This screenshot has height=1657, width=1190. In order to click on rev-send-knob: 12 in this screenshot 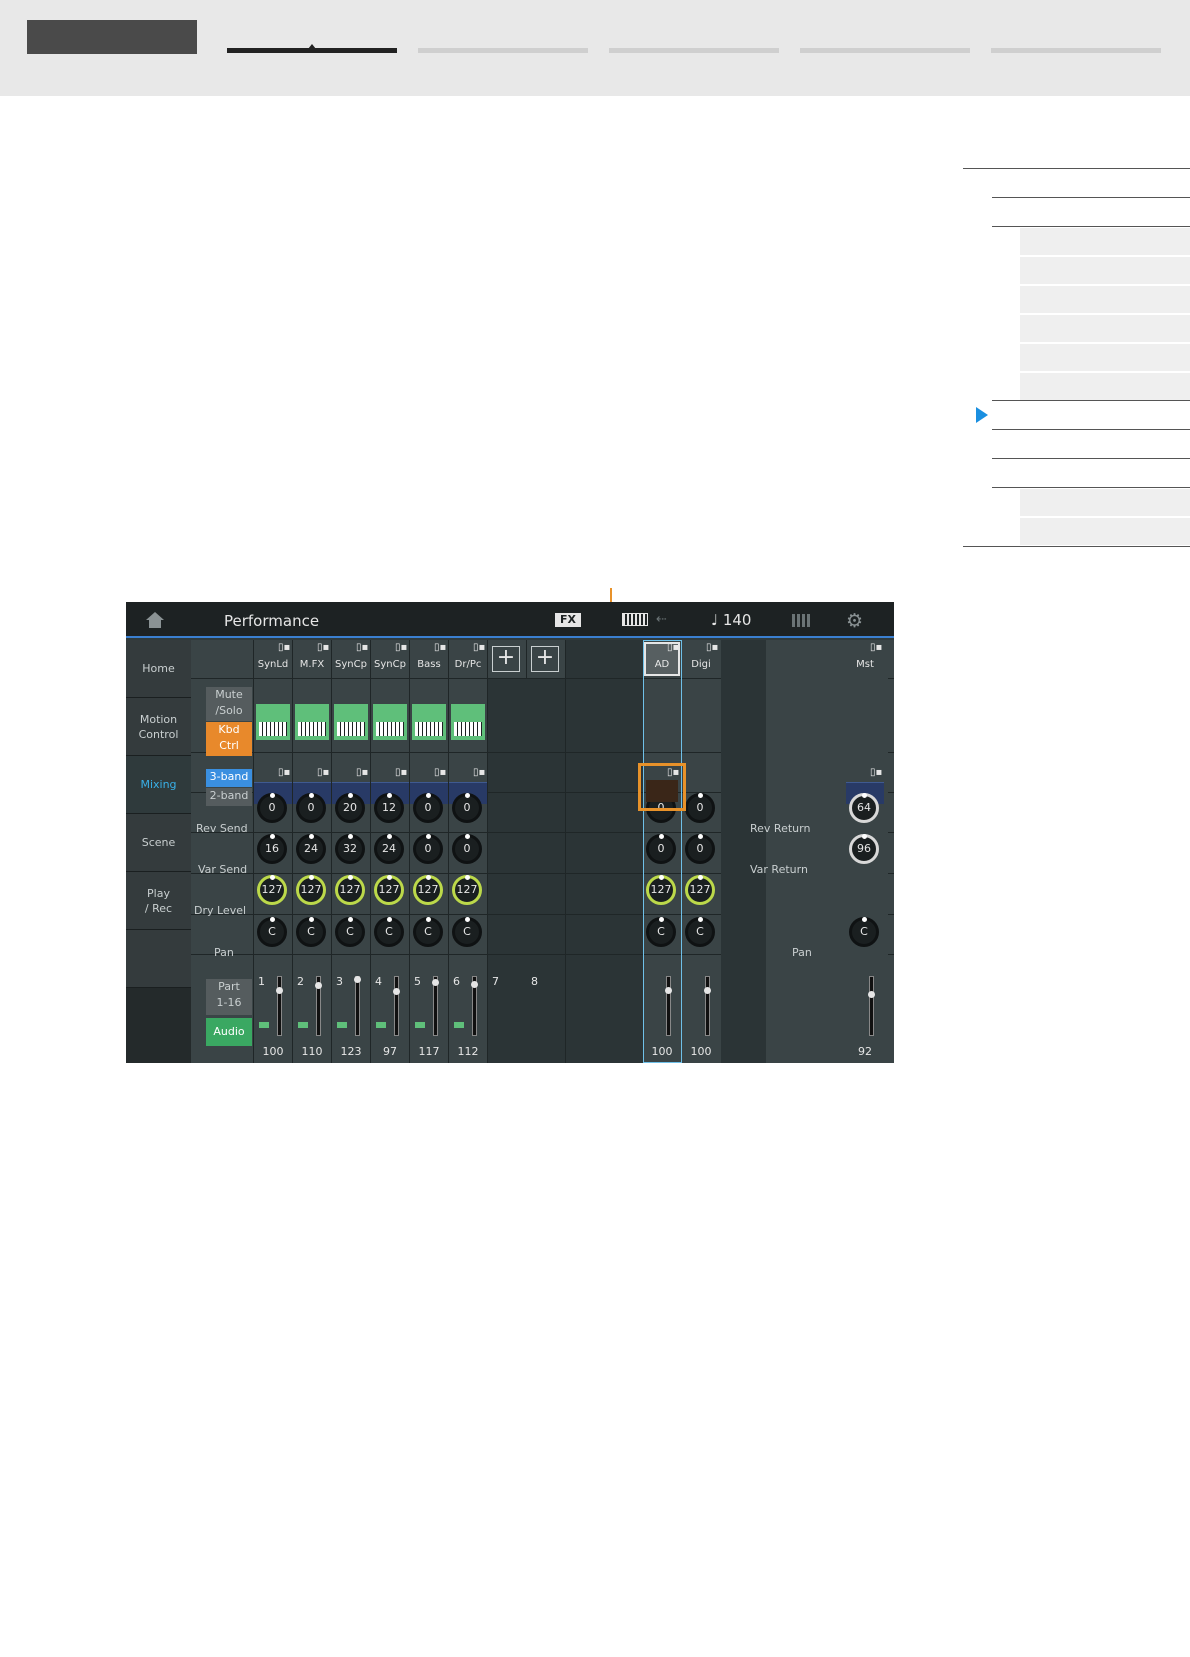, I will do `click(389, 808)`.